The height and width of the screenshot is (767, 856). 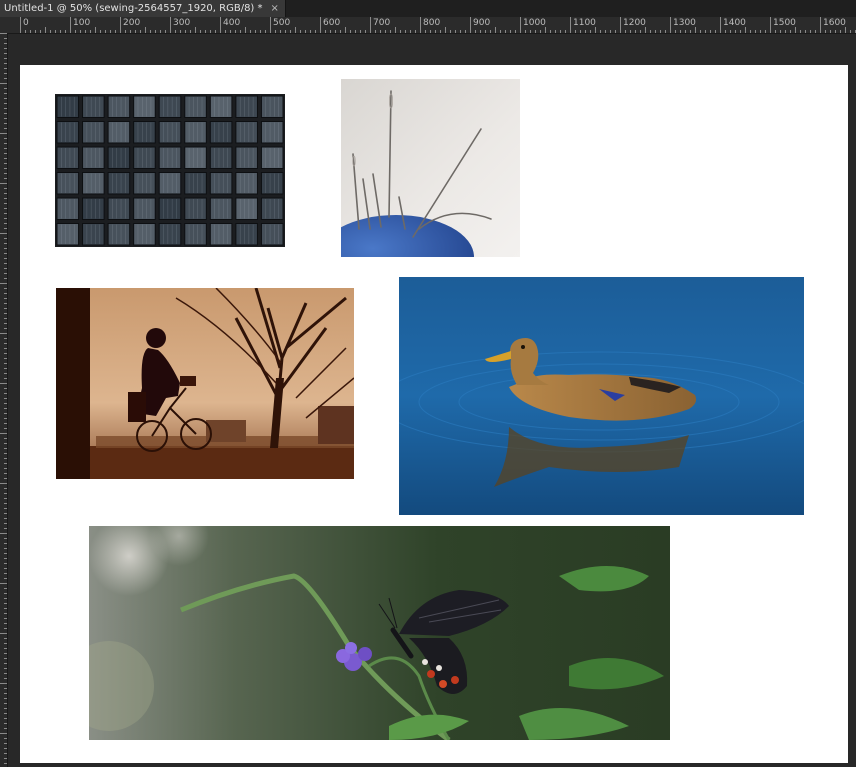 I want to click on vertical-ruler, so click(x=4, y=400).